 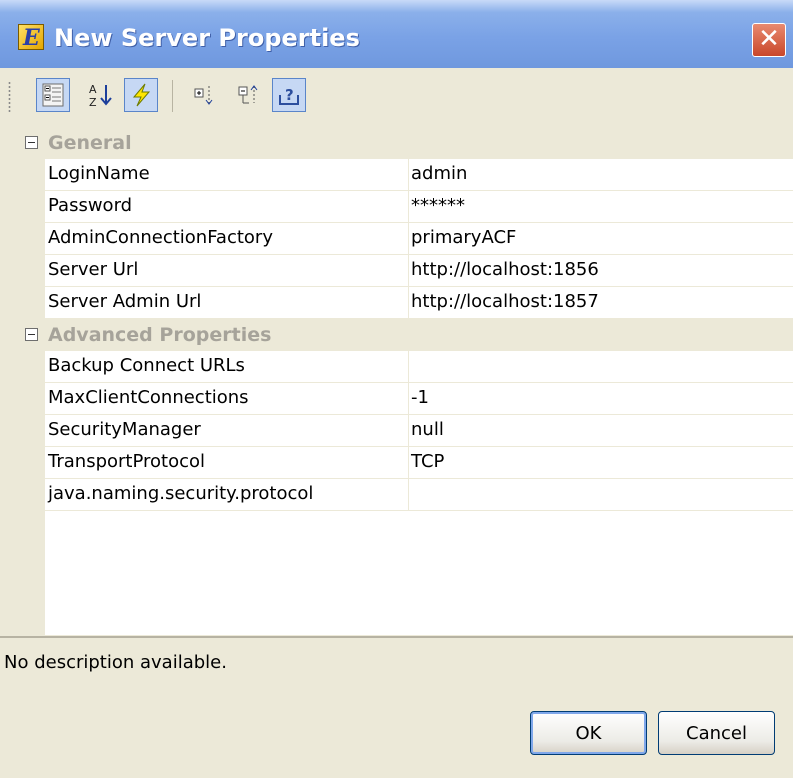 What do you see at coordinates (396, 34) in the screenshot?
I see `title-bar: E New Server Properties ✕` at bounding box center [396, 34].